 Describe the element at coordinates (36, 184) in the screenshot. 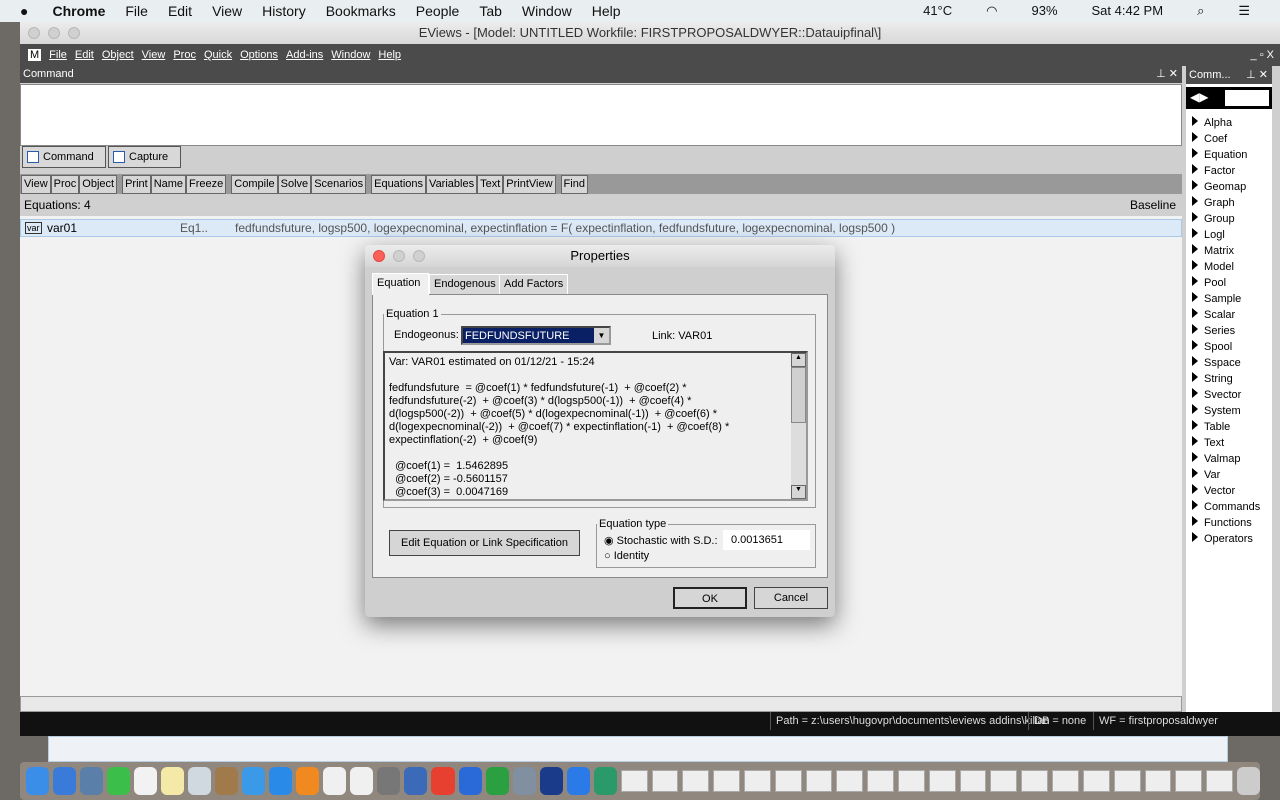

I see `view-button: View` at that location.